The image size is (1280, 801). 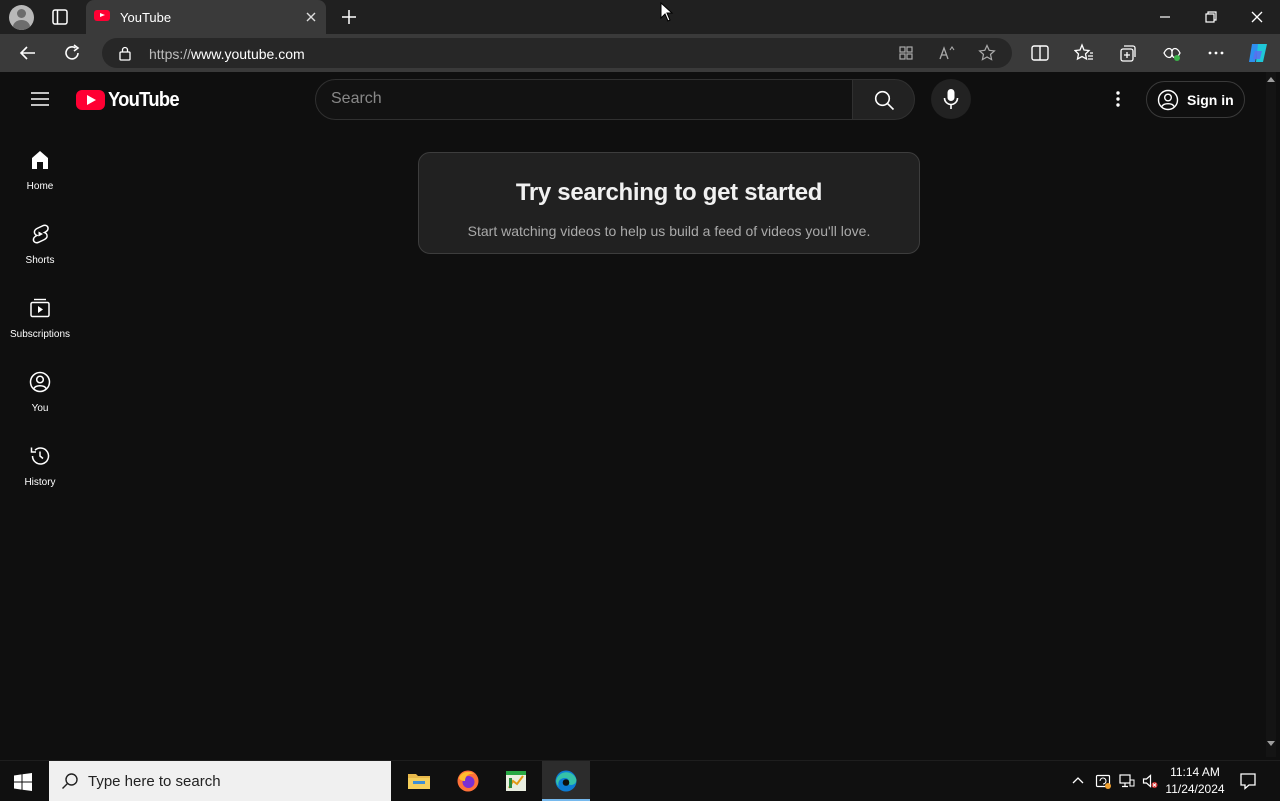 What do you see at coordinates (21, 17) in the screenshot?
I see `profile-avatar` at bounding box center [21, 17].